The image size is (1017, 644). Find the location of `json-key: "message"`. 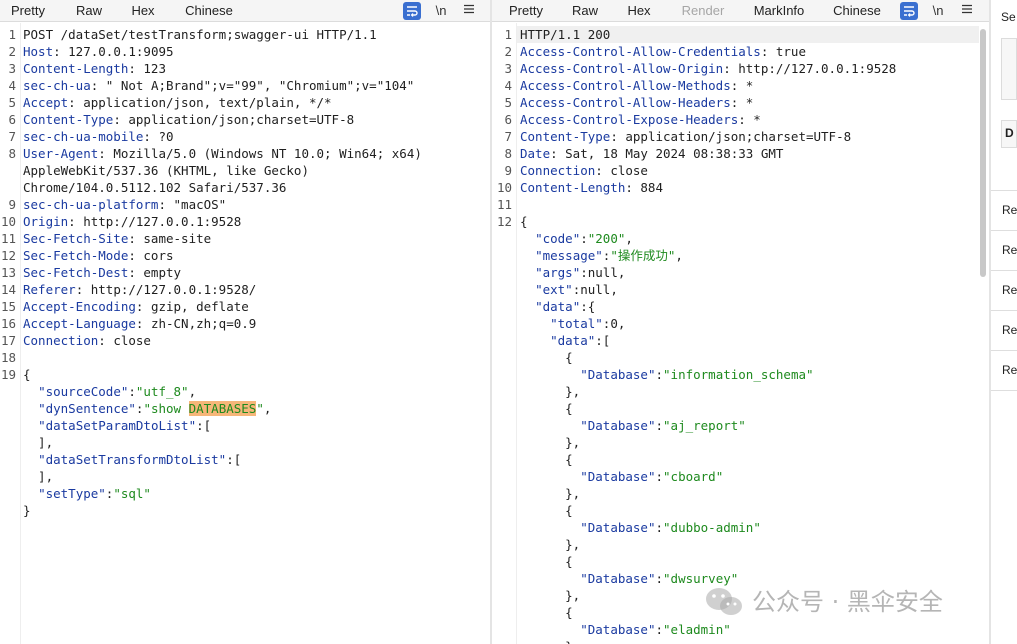

json-key: "message" is located at coordinates (569, 255).